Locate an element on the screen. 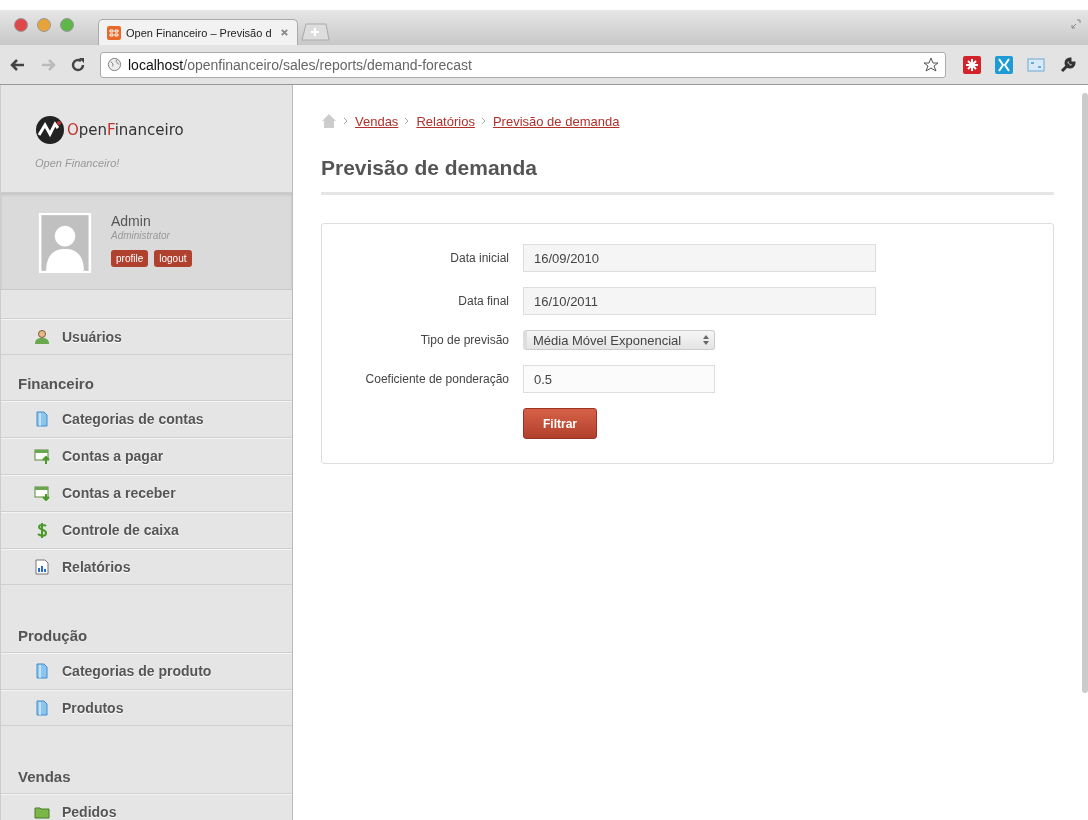 The width and height of the screenshot is (1088, 820). close-tab-icon is located at coordinates (284, 32).